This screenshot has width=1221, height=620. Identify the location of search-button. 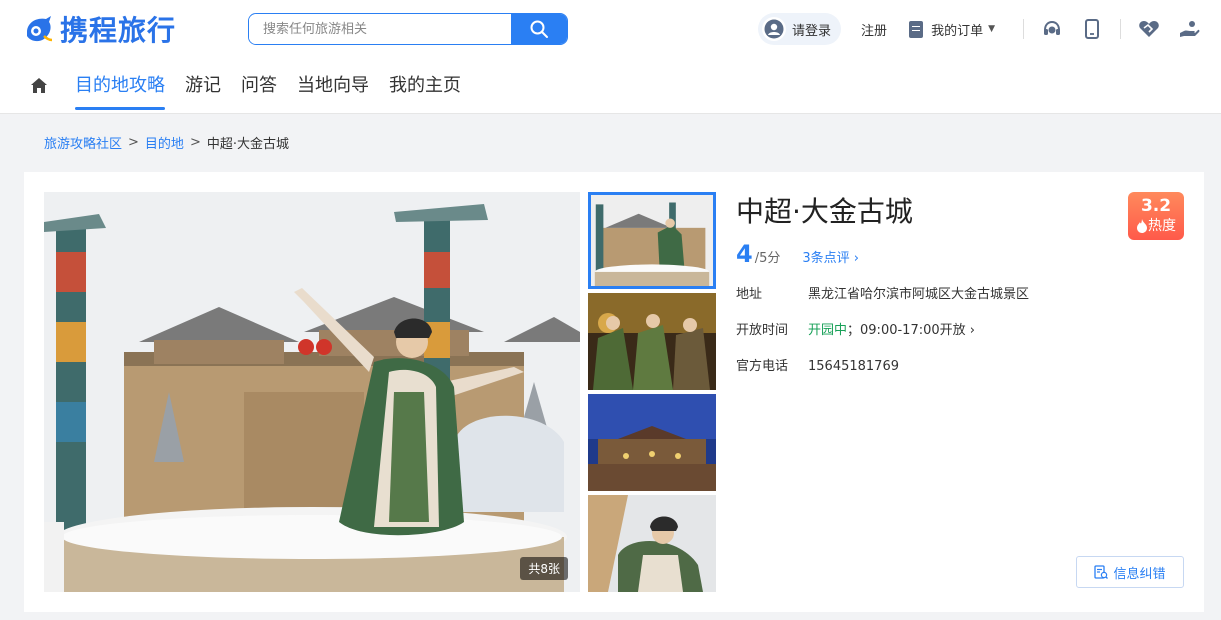
(539, 29).